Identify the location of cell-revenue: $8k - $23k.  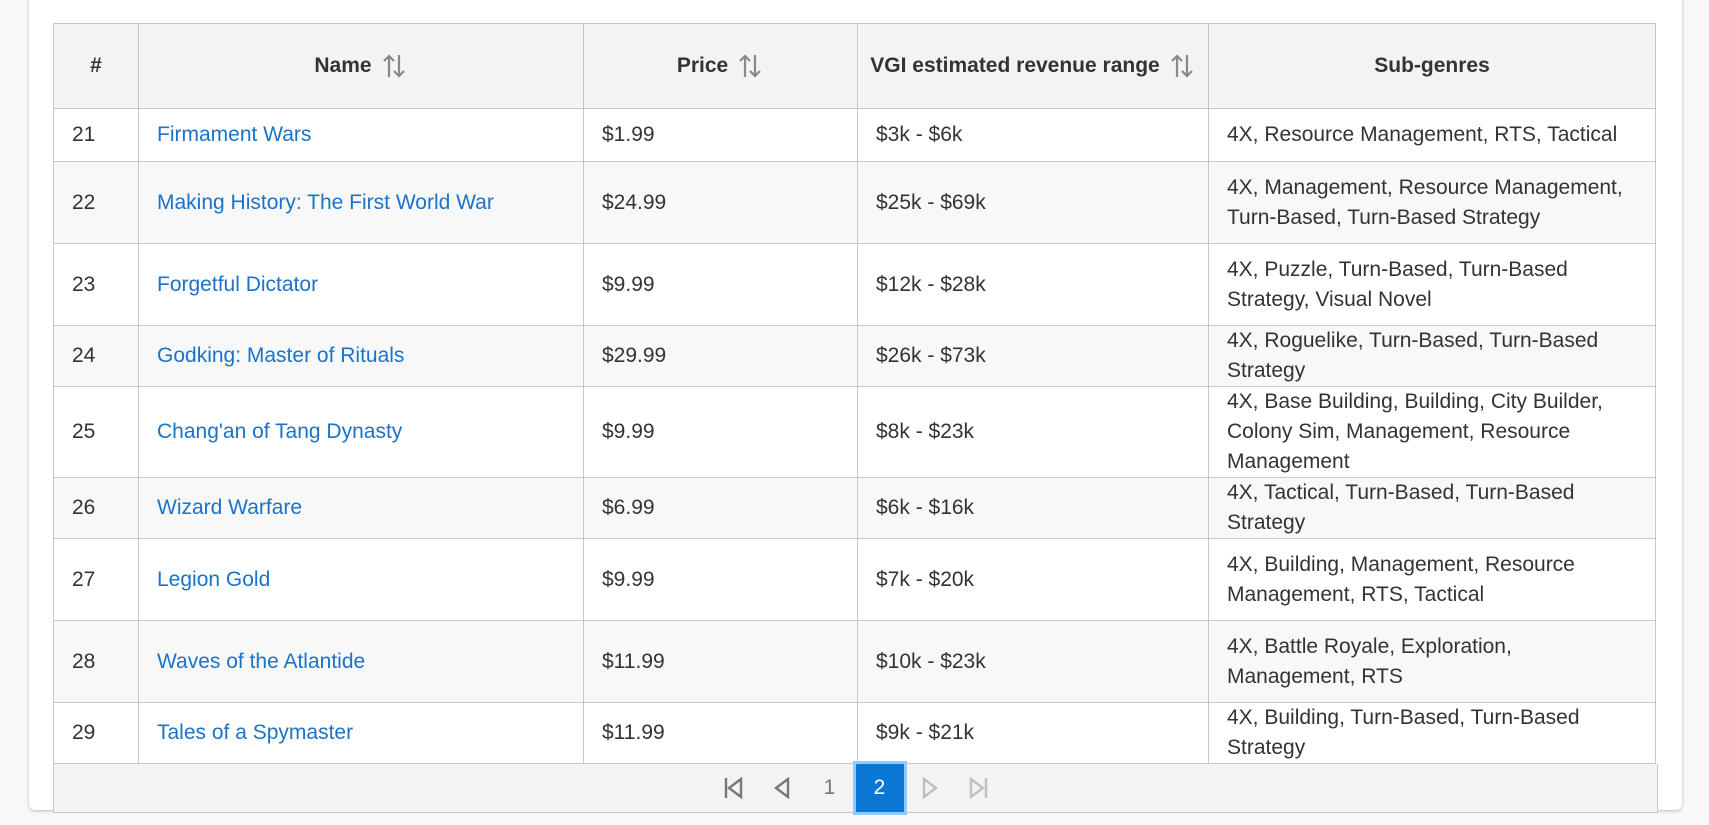
(1033, 432).